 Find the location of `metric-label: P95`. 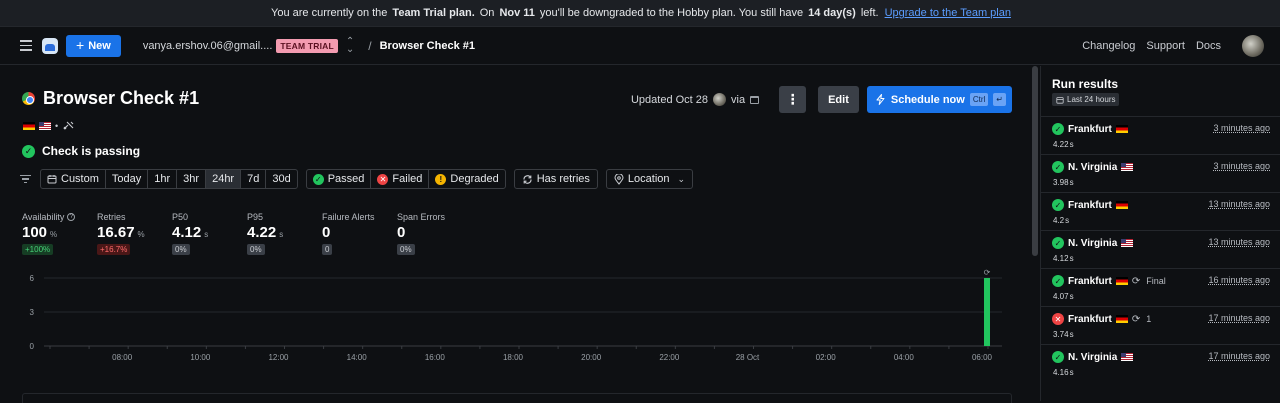

metric-label: P95 is located at coordinates (255, 217).